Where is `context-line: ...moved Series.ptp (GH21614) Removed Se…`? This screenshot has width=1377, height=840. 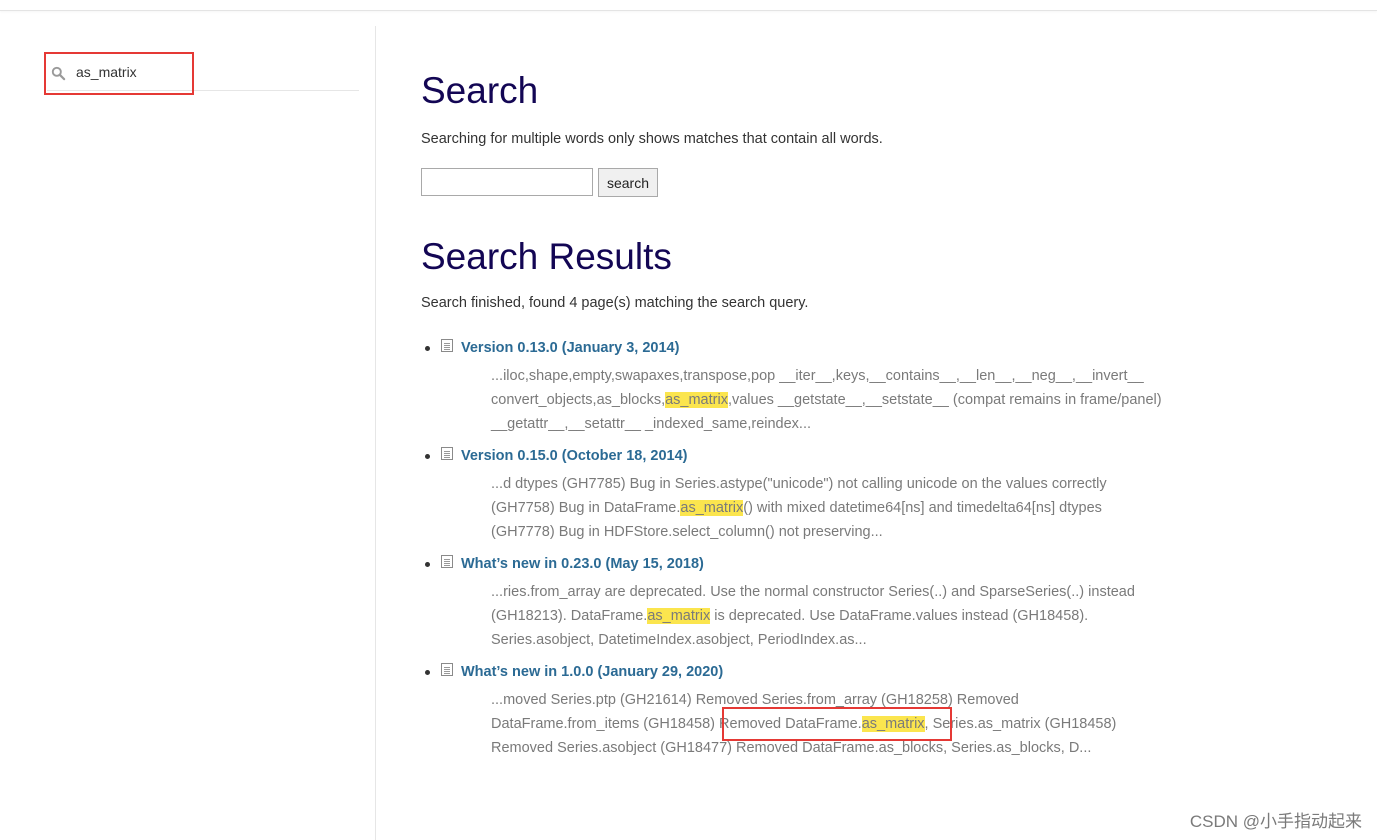
context-line: ...moved Series.ptp (GH21614) Removed Se… is located at coordinates (755, 700).